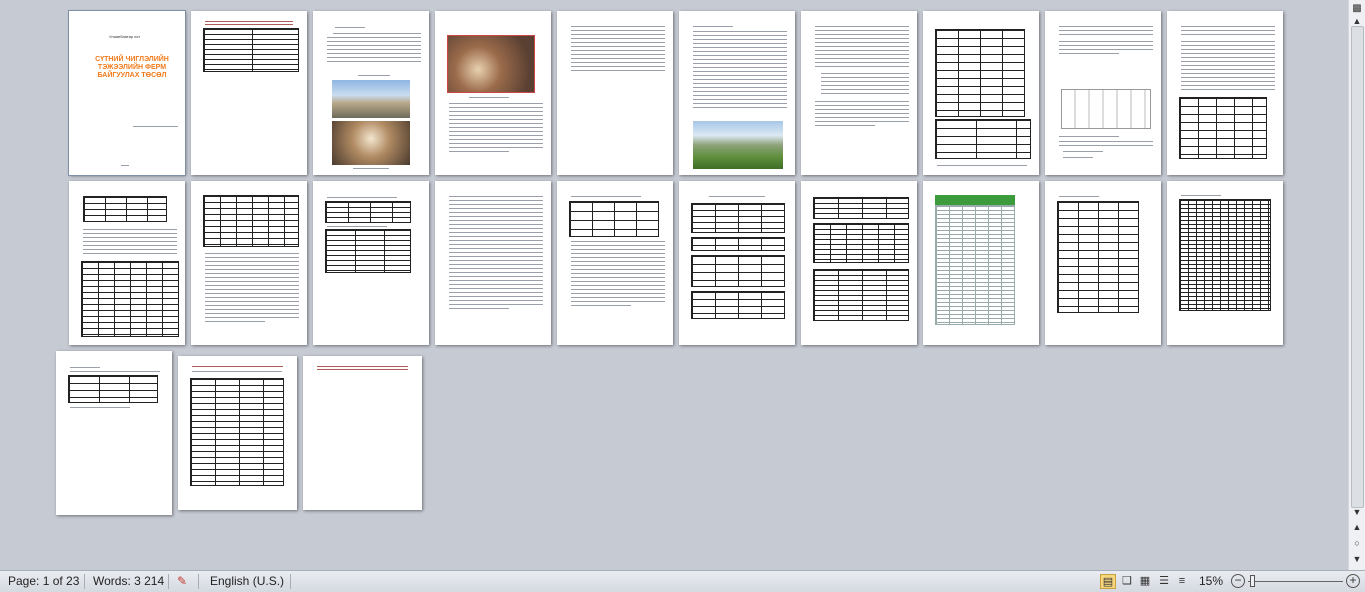 This screenshot has width=1365, height=592. What do you see at coordinates (1108, 581) in the screenshot?
I see `print-layout-icon: ▤` at bounding box center [1108, 581].